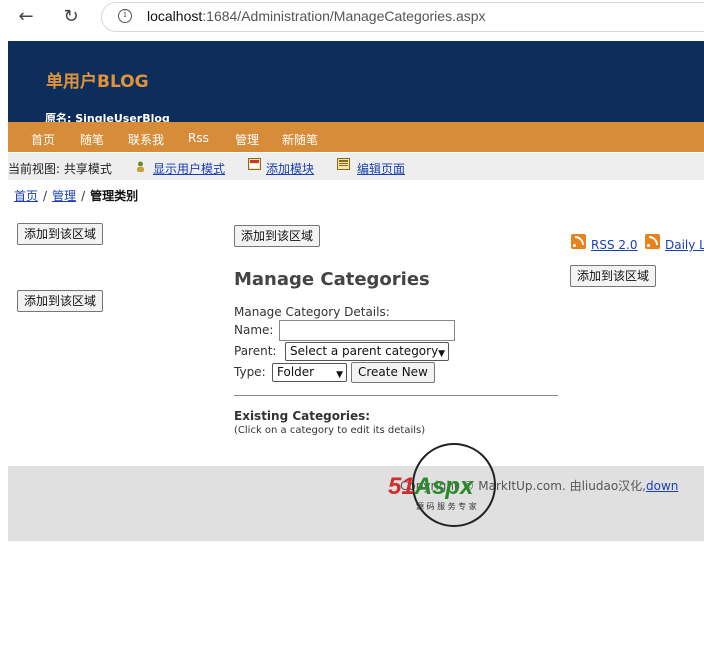 The width and height of the screenshot is (704, 648). Describe the element at coordinates (343, 164) in the screenshot. I see `edit-page-icon` at that location.